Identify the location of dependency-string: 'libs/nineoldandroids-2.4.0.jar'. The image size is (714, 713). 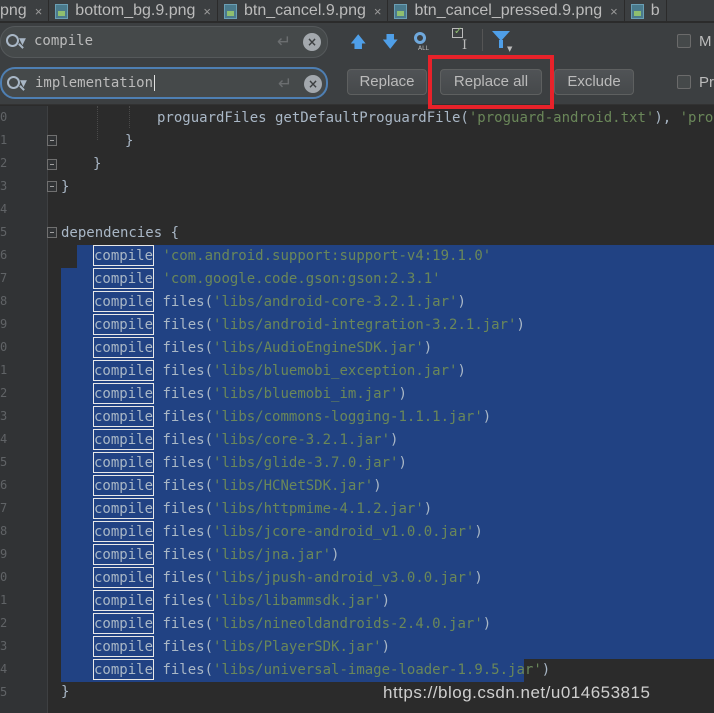
(348, 624).